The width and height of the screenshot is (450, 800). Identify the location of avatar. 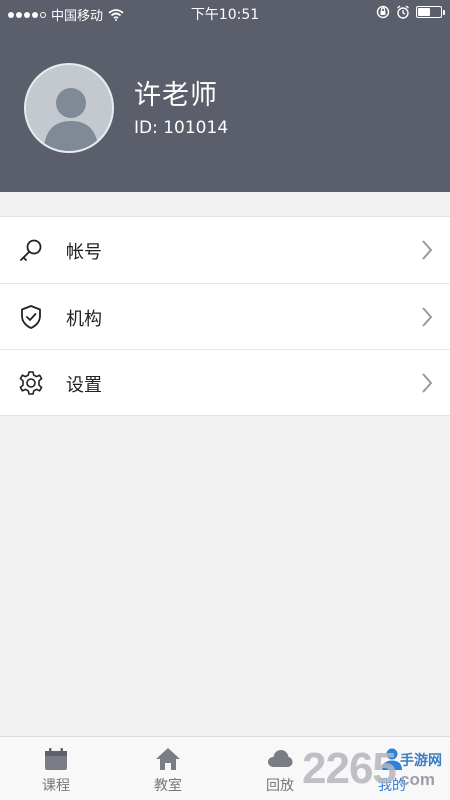
(69, 108).